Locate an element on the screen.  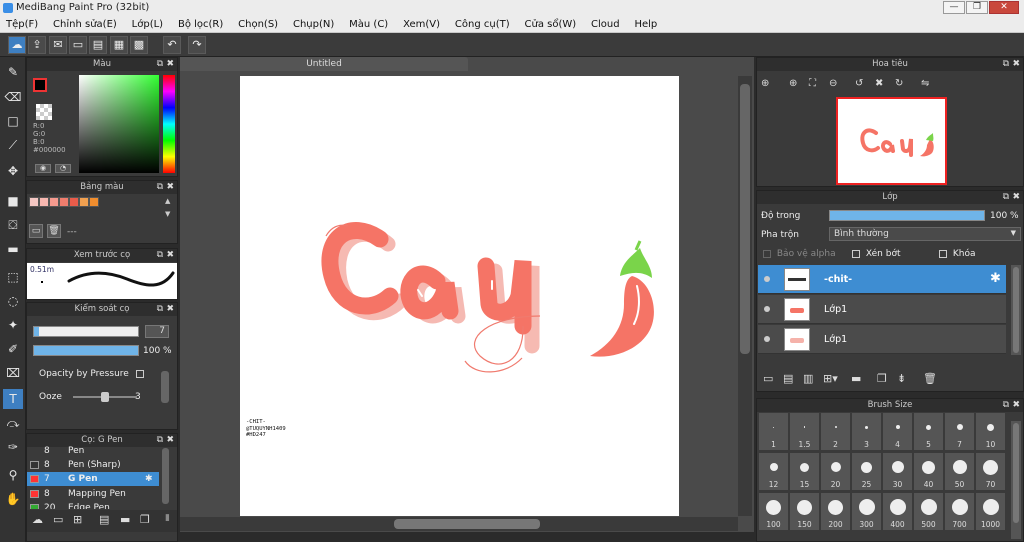
brush-size-scrollbar is located at coordinates (1016, 480).